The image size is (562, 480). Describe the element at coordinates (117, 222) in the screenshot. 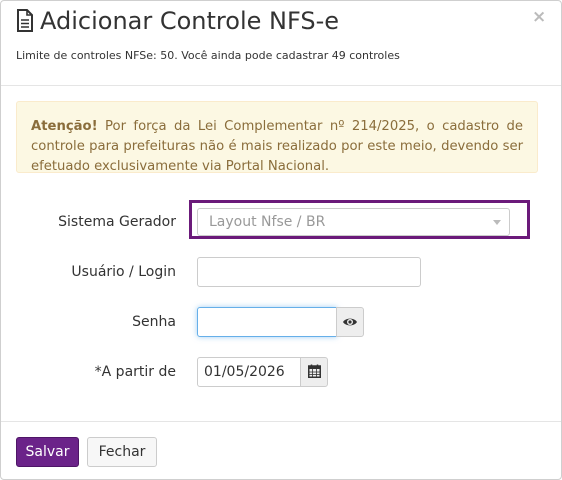

I see `sistema-gerador-label: Sistema Gerador` at that location.